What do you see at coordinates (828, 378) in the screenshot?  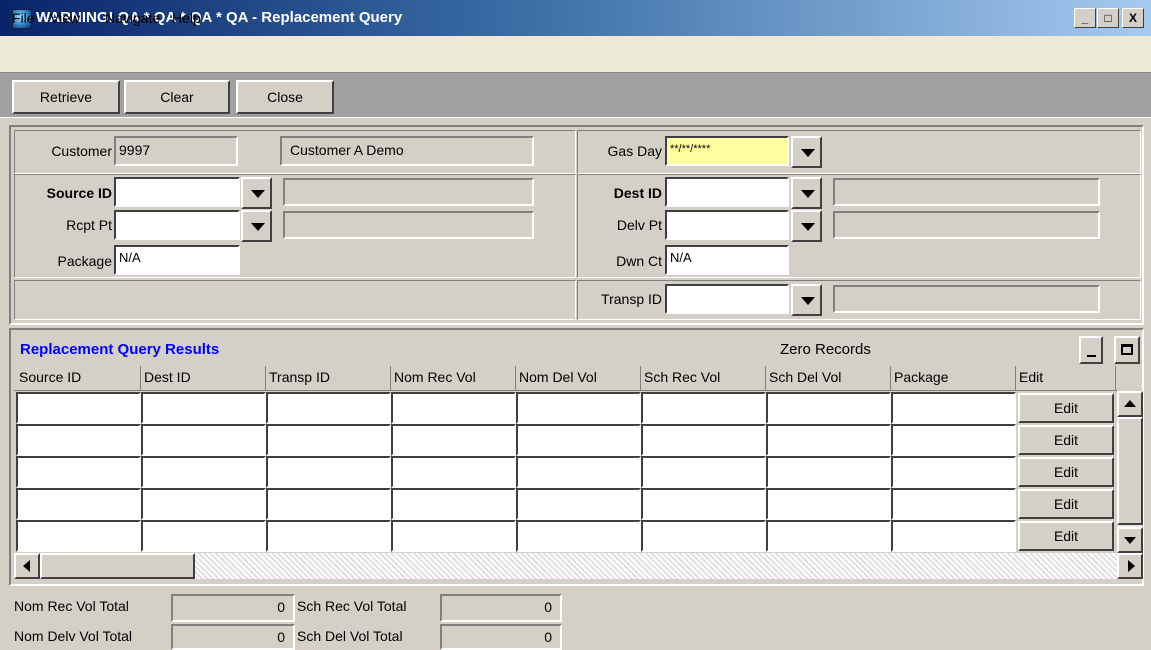 I see `column-header-sch-del-vol: Sch Del Vol` at bounding box center [828, 378].